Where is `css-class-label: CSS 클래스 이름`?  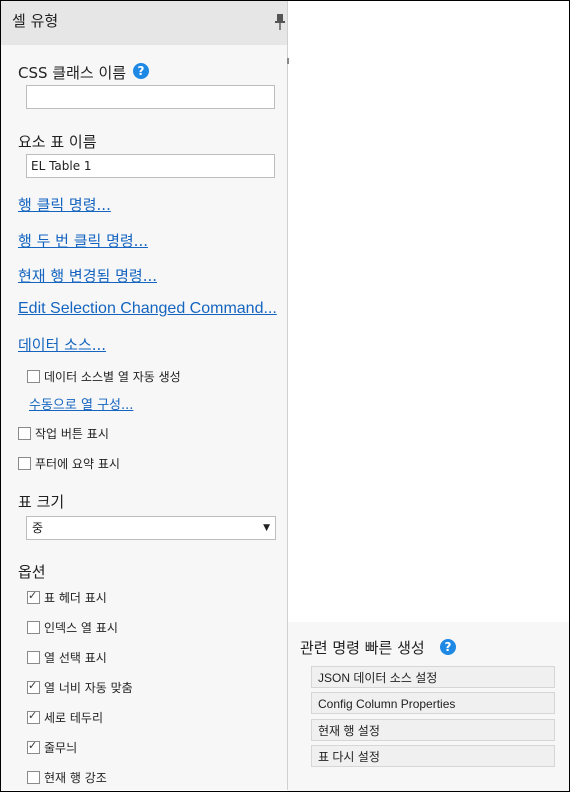 css-class-label: CSS 클래스 이름 is located at coordinates (72, 73).